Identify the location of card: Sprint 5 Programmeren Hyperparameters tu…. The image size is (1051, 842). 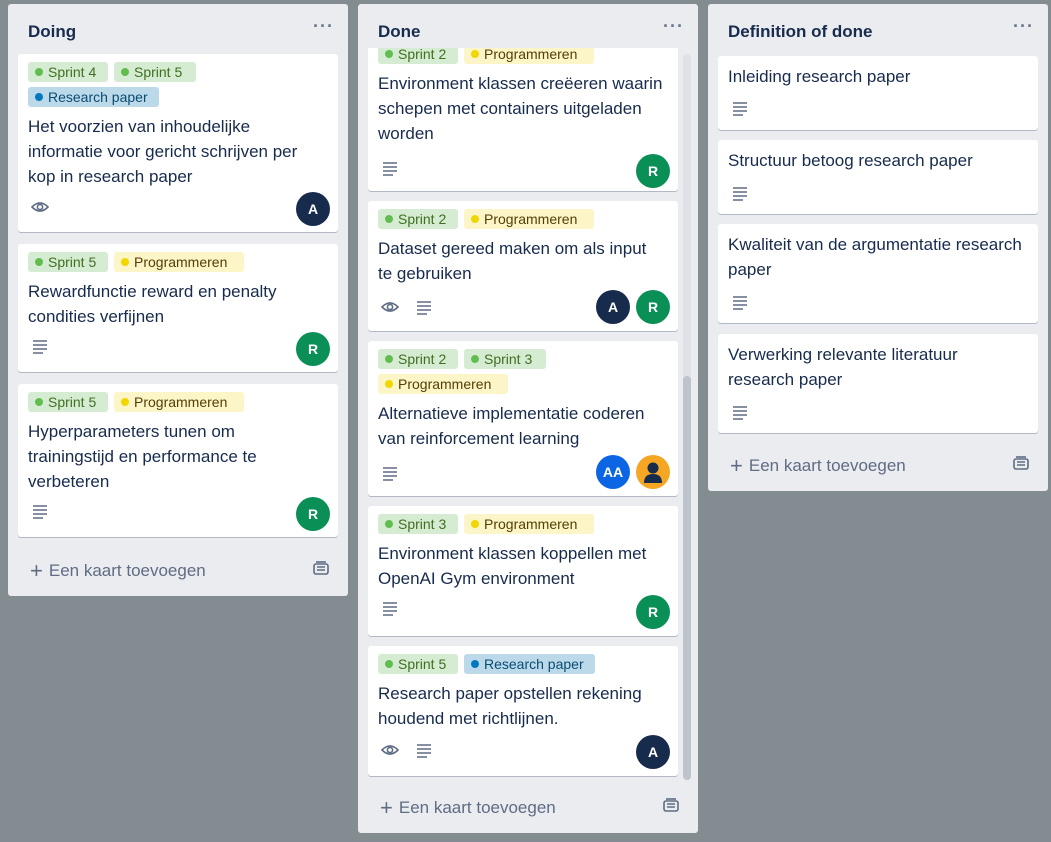
(178, 460).